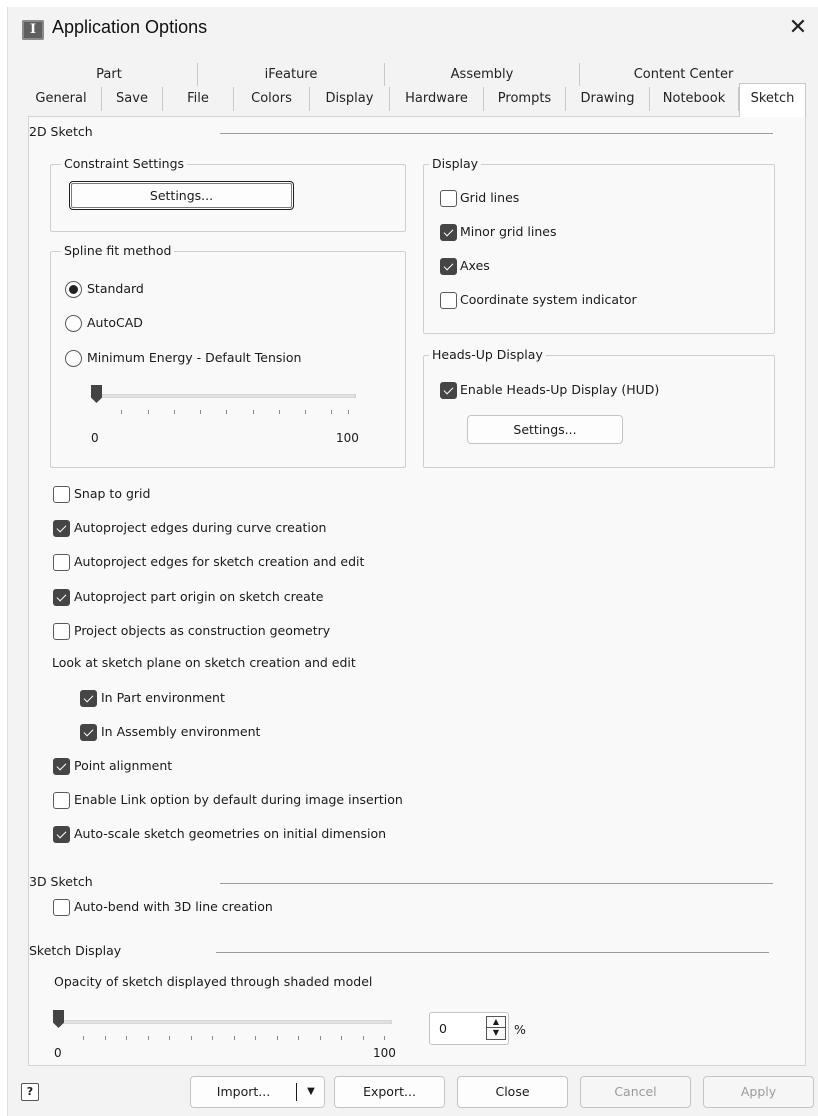 The width and height of the screenshot is (818, 1116). What do you see at coordinates (61, 766) in the screenshot?
I see `point-alignment-checkbox` at bounding box center [61, 766].